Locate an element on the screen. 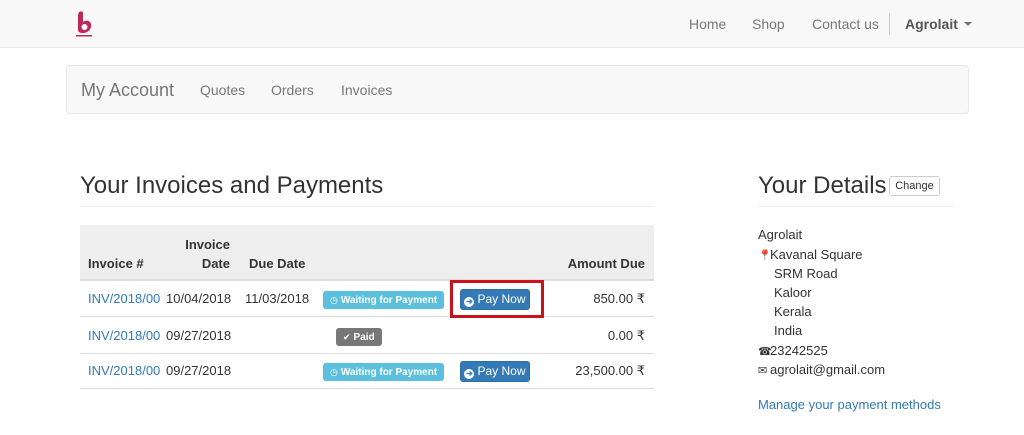  invoice-date: 10/04/2018 is located at coordinates (199, 298).